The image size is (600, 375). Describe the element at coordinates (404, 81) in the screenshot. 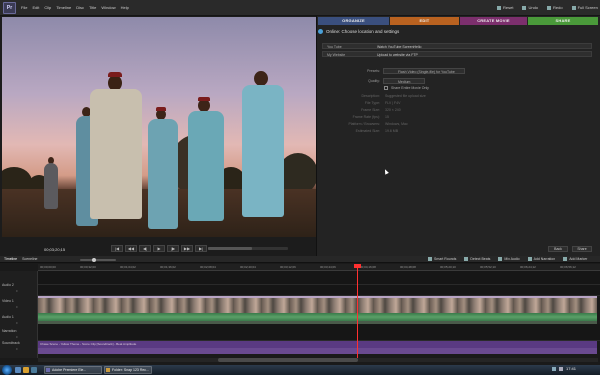

I see `quality-dropdown: Medium` at that location.